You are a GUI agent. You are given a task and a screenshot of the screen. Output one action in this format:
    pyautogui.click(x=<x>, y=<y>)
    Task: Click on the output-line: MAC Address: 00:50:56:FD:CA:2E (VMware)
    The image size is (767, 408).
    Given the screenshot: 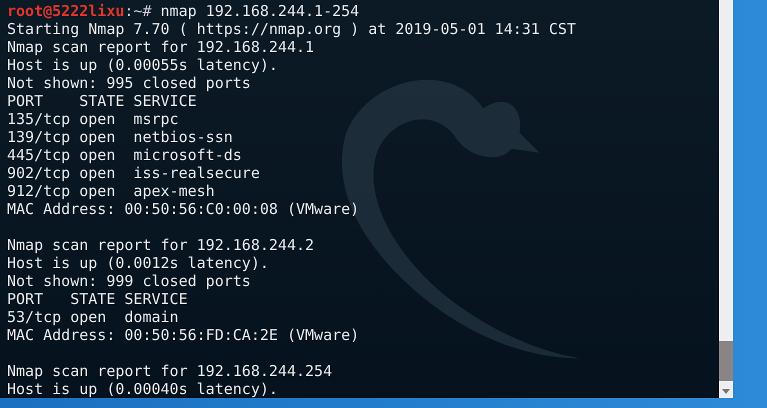 What is the action you would take?
    pyautogui.click(x=183, y=335)
    